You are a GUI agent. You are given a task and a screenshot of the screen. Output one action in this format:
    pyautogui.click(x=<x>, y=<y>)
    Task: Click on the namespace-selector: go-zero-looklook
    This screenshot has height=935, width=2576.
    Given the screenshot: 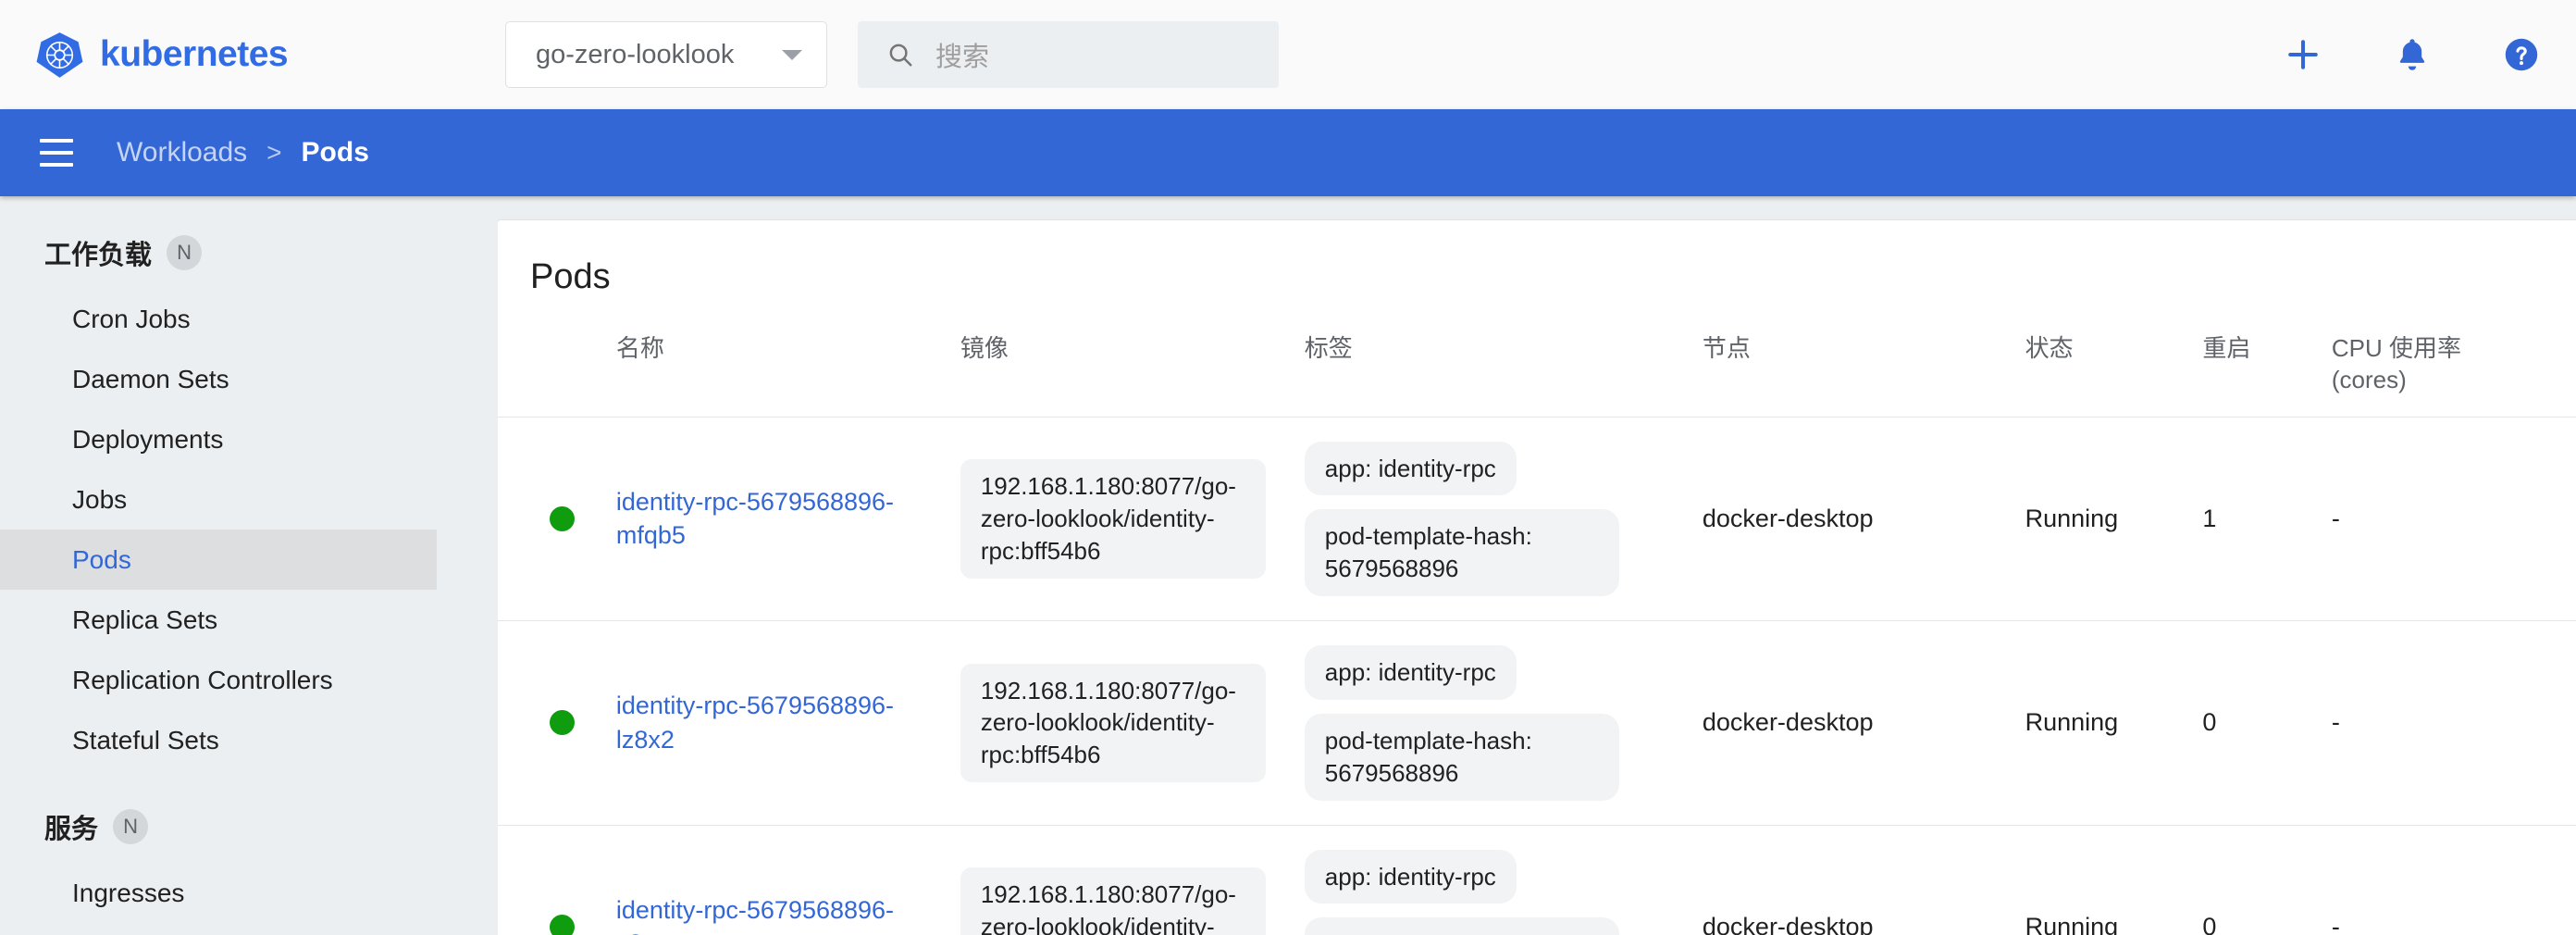 What is the action you would take?
    pyautogui.click(x=666, y=55)
    